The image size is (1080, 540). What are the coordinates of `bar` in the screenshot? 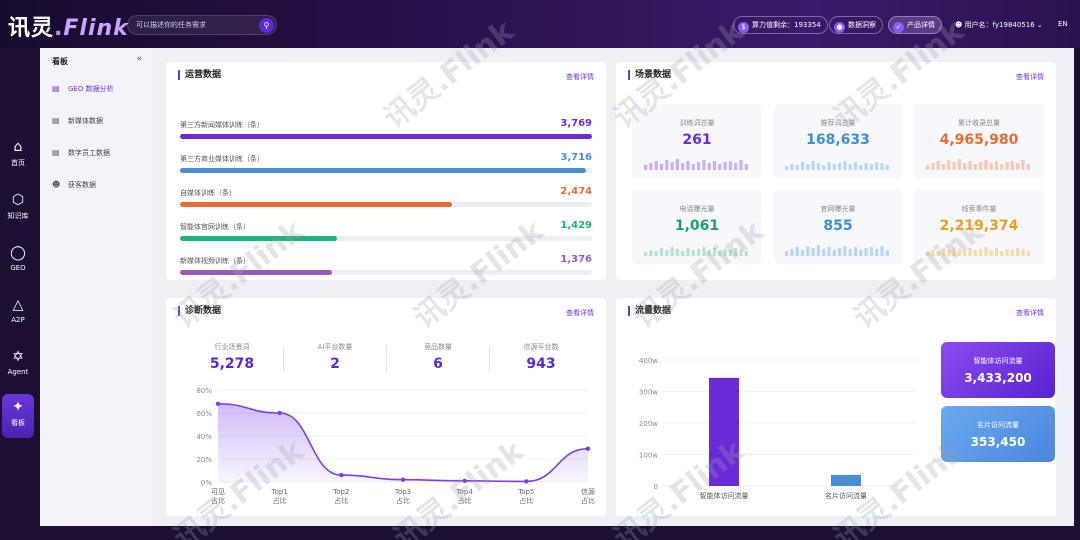 It's located at (724, 431).